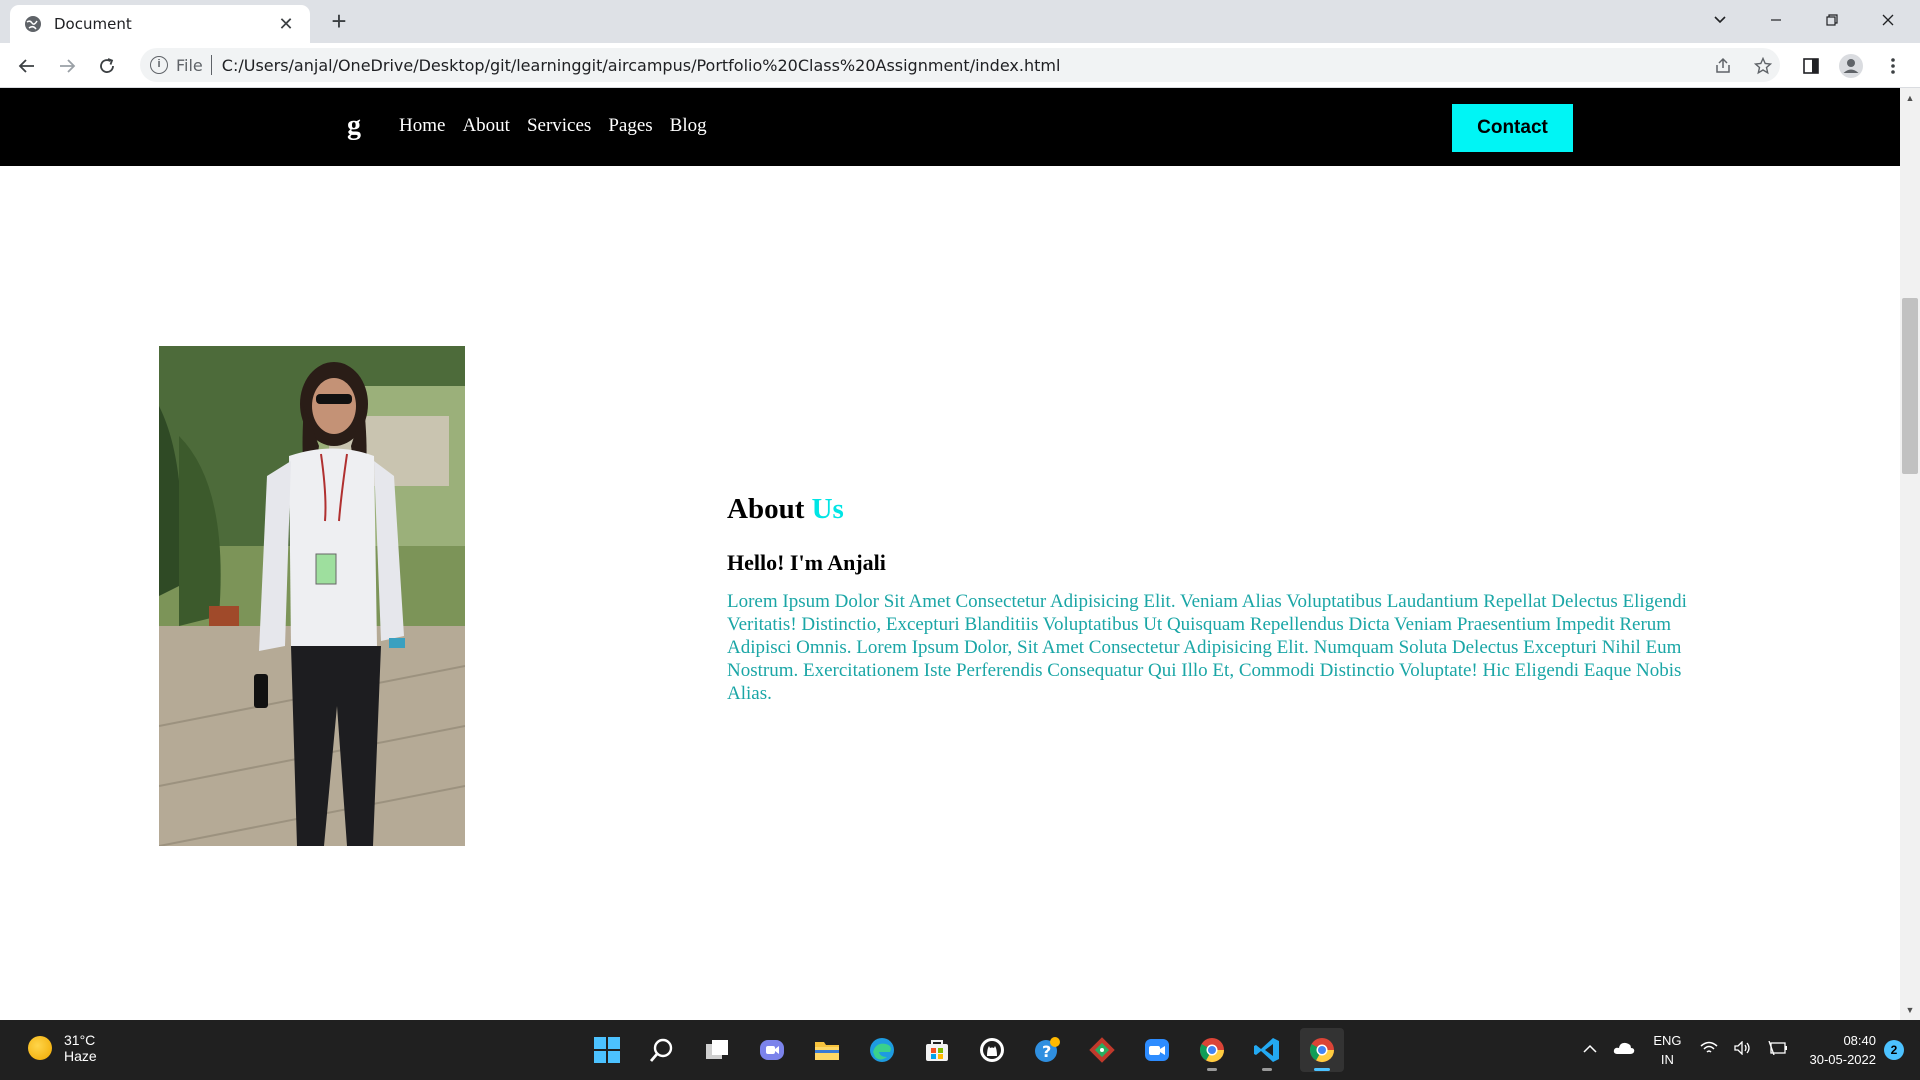 The width and height of the screenshot is (1920, 1080). What do you see at coordinates (1763, 66) in the screenshot?
I see `bookmark-star-icon` at bounding box center [1763, 66].